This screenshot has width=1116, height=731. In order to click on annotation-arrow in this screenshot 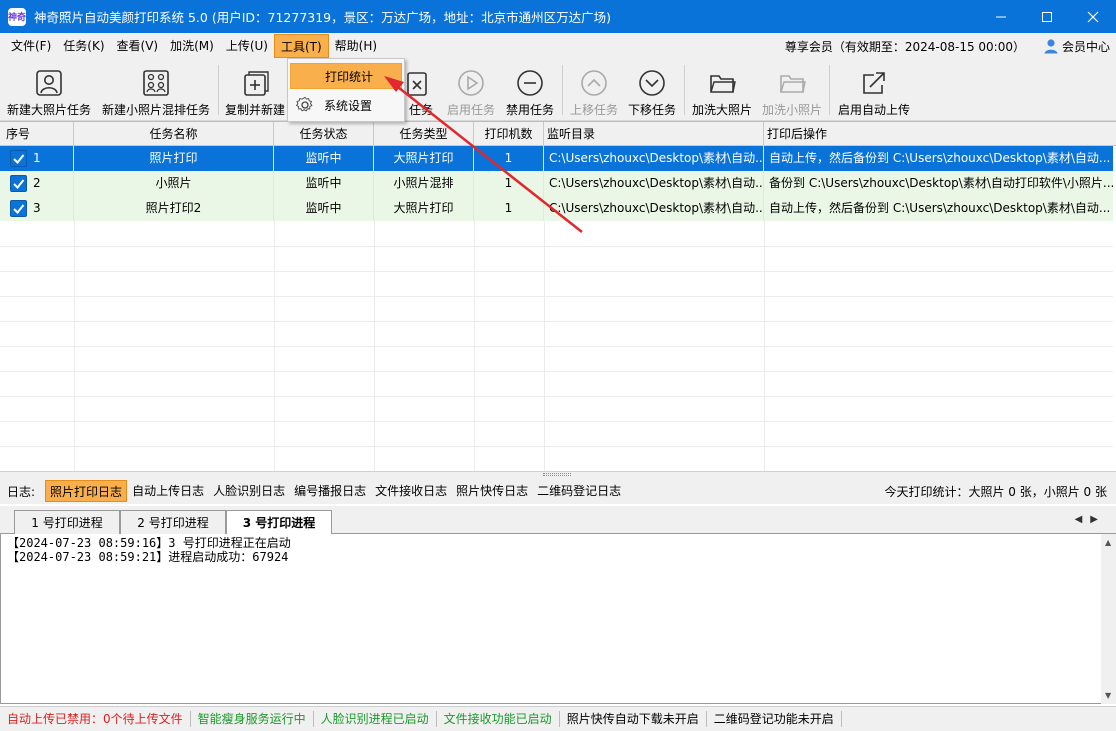, I will do `click(483, 154)`.